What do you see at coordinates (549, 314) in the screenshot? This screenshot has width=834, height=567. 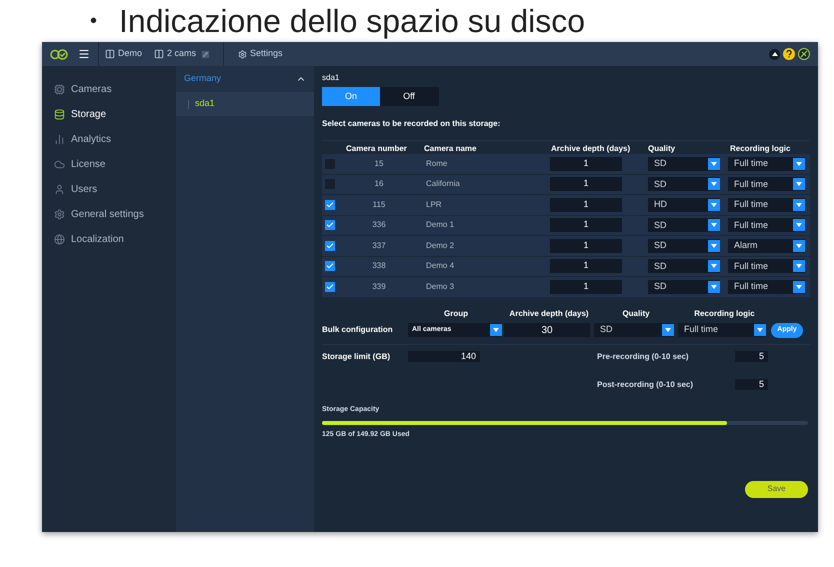 I see `bulk-header: Archive depth (days)` at bounding box center [549, 314].